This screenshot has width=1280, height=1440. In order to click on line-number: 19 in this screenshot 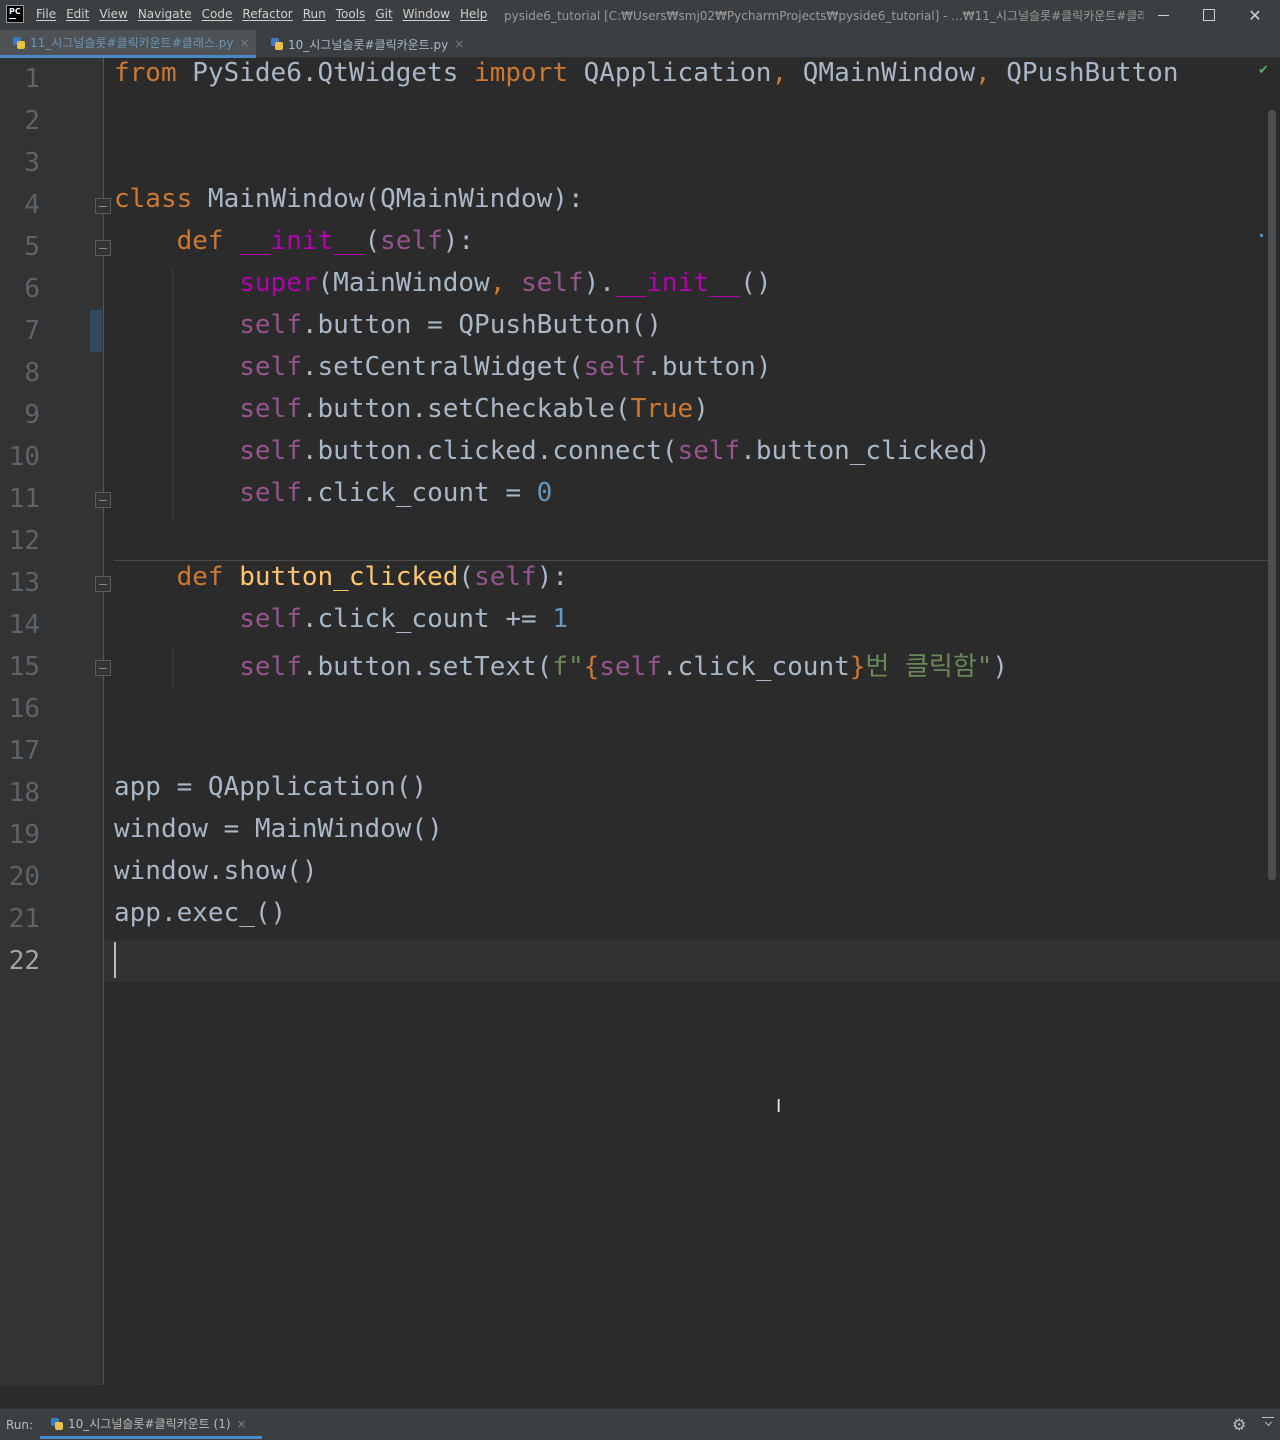, I will do `click(24, 835)`.